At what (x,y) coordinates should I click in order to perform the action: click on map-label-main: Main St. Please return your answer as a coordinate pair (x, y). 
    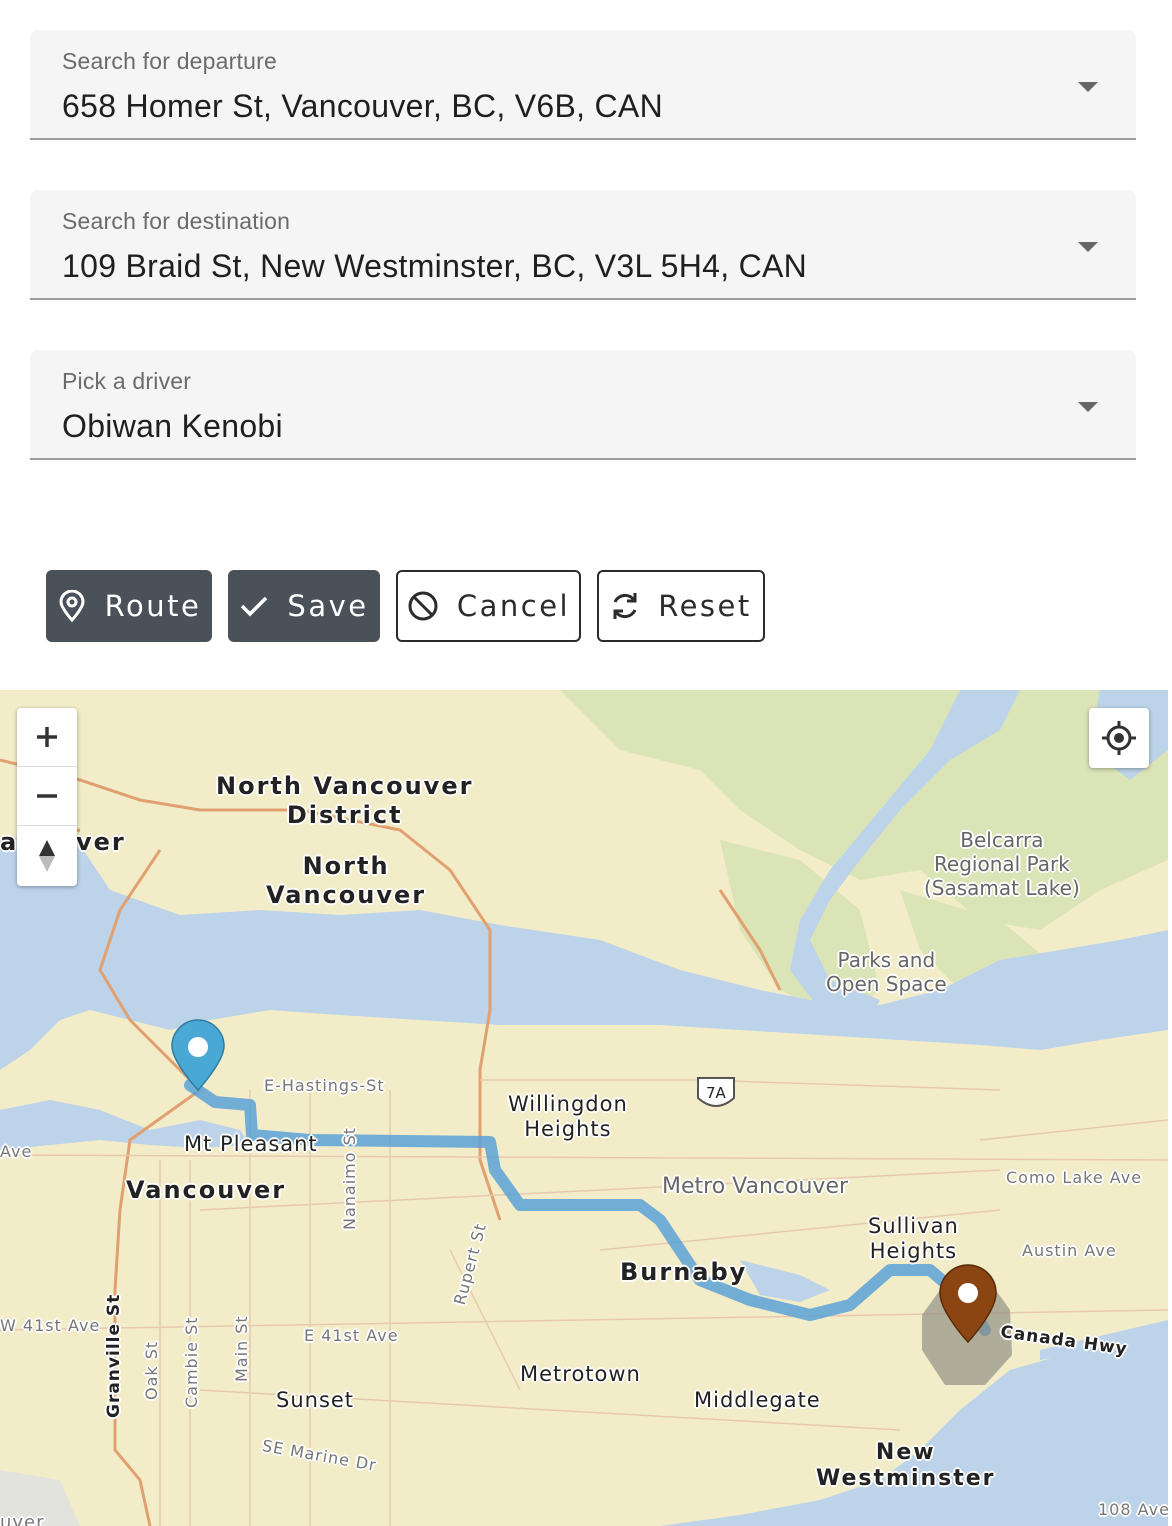
    Looking at the image, I should click on (241, 1348).